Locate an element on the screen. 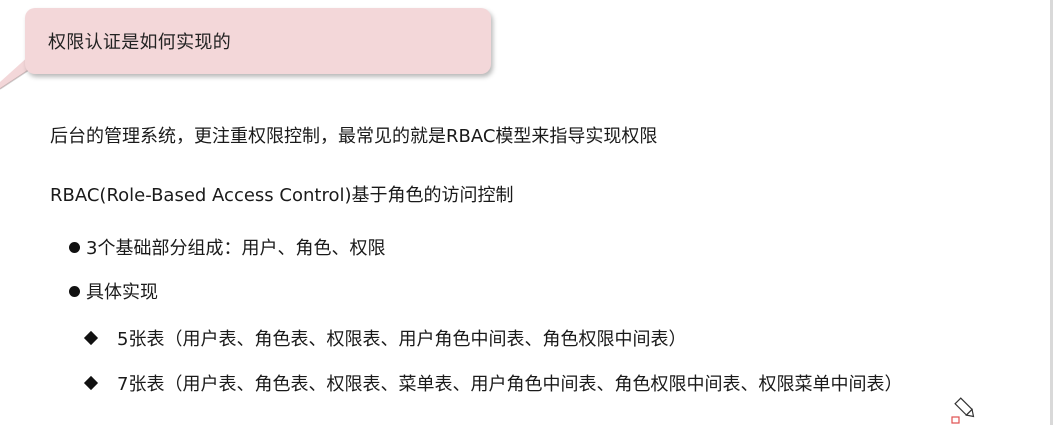 The image size is (1053, 425). sub-bullet-item: 5张表（用户表、角色表、权限表、用户角色中间表、角色权限中间表） is located at coordinates (385, 338).